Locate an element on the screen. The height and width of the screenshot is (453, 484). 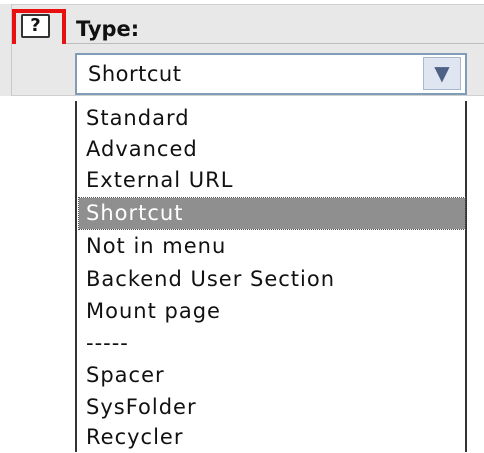
option-mount-page: Mount page is located at coordinates (272, 311).